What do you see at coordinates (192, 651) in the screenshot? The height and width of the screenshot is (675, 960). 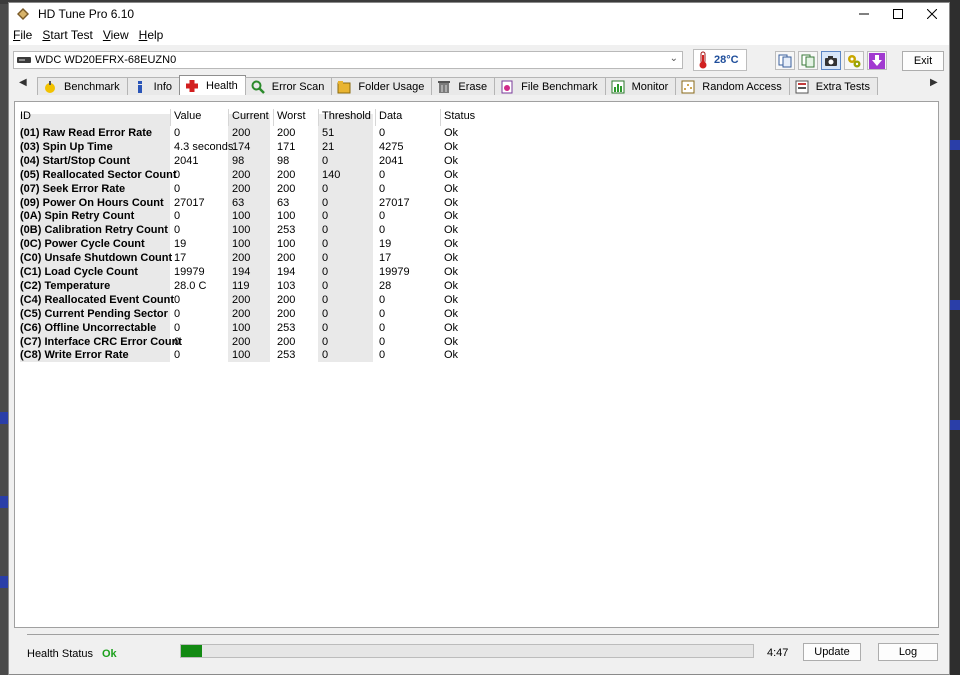 I see `progress-fill` at bounding box center [192, 651].